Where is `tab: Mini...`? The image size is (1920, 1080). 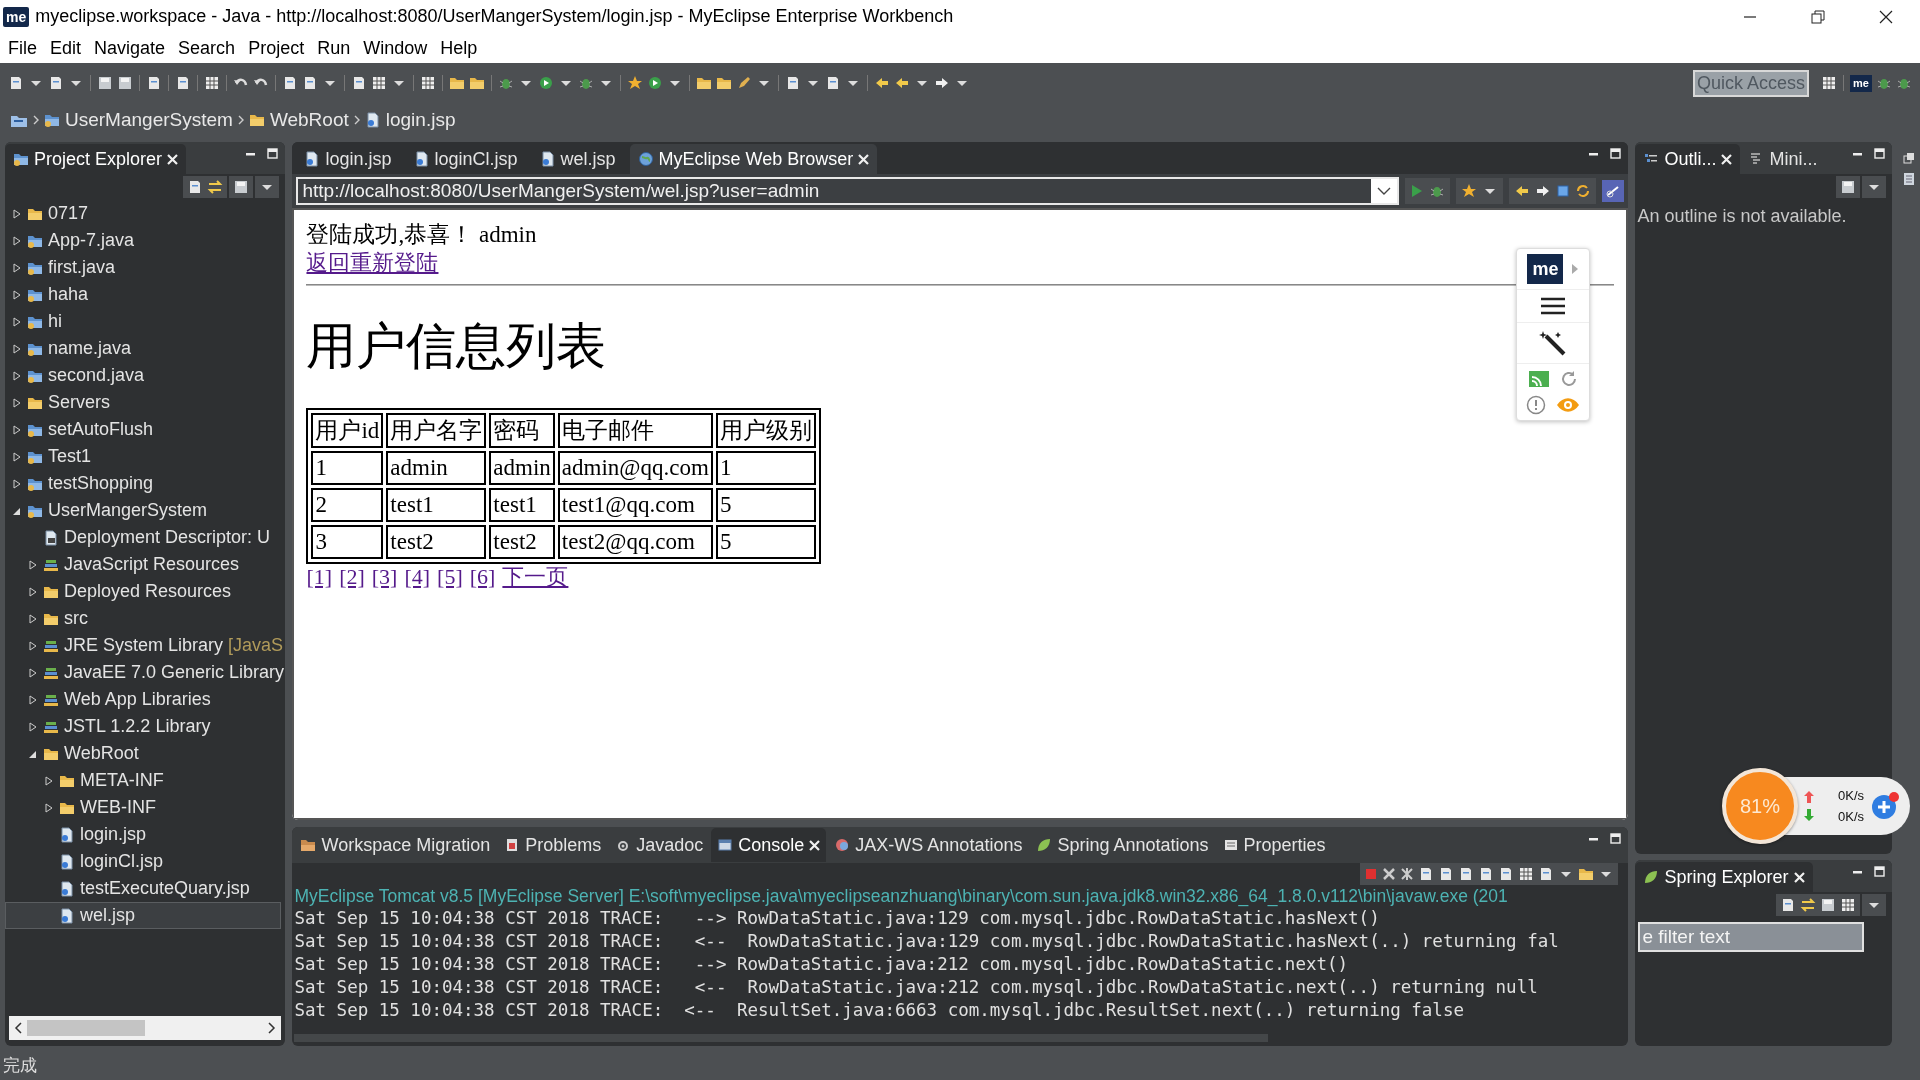 tab: Mini... is located at coordinates (1783, 159).